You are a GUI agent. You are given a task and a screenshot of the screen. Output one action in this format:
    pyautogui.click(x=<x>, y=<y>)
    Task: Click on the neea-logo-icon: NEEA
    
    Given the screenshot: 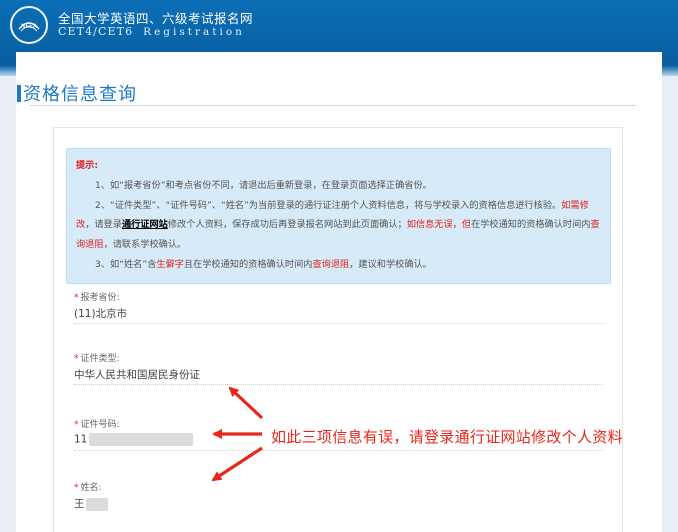 What is the action you would take?
    pyautogui.click(x=29, y=25)
    